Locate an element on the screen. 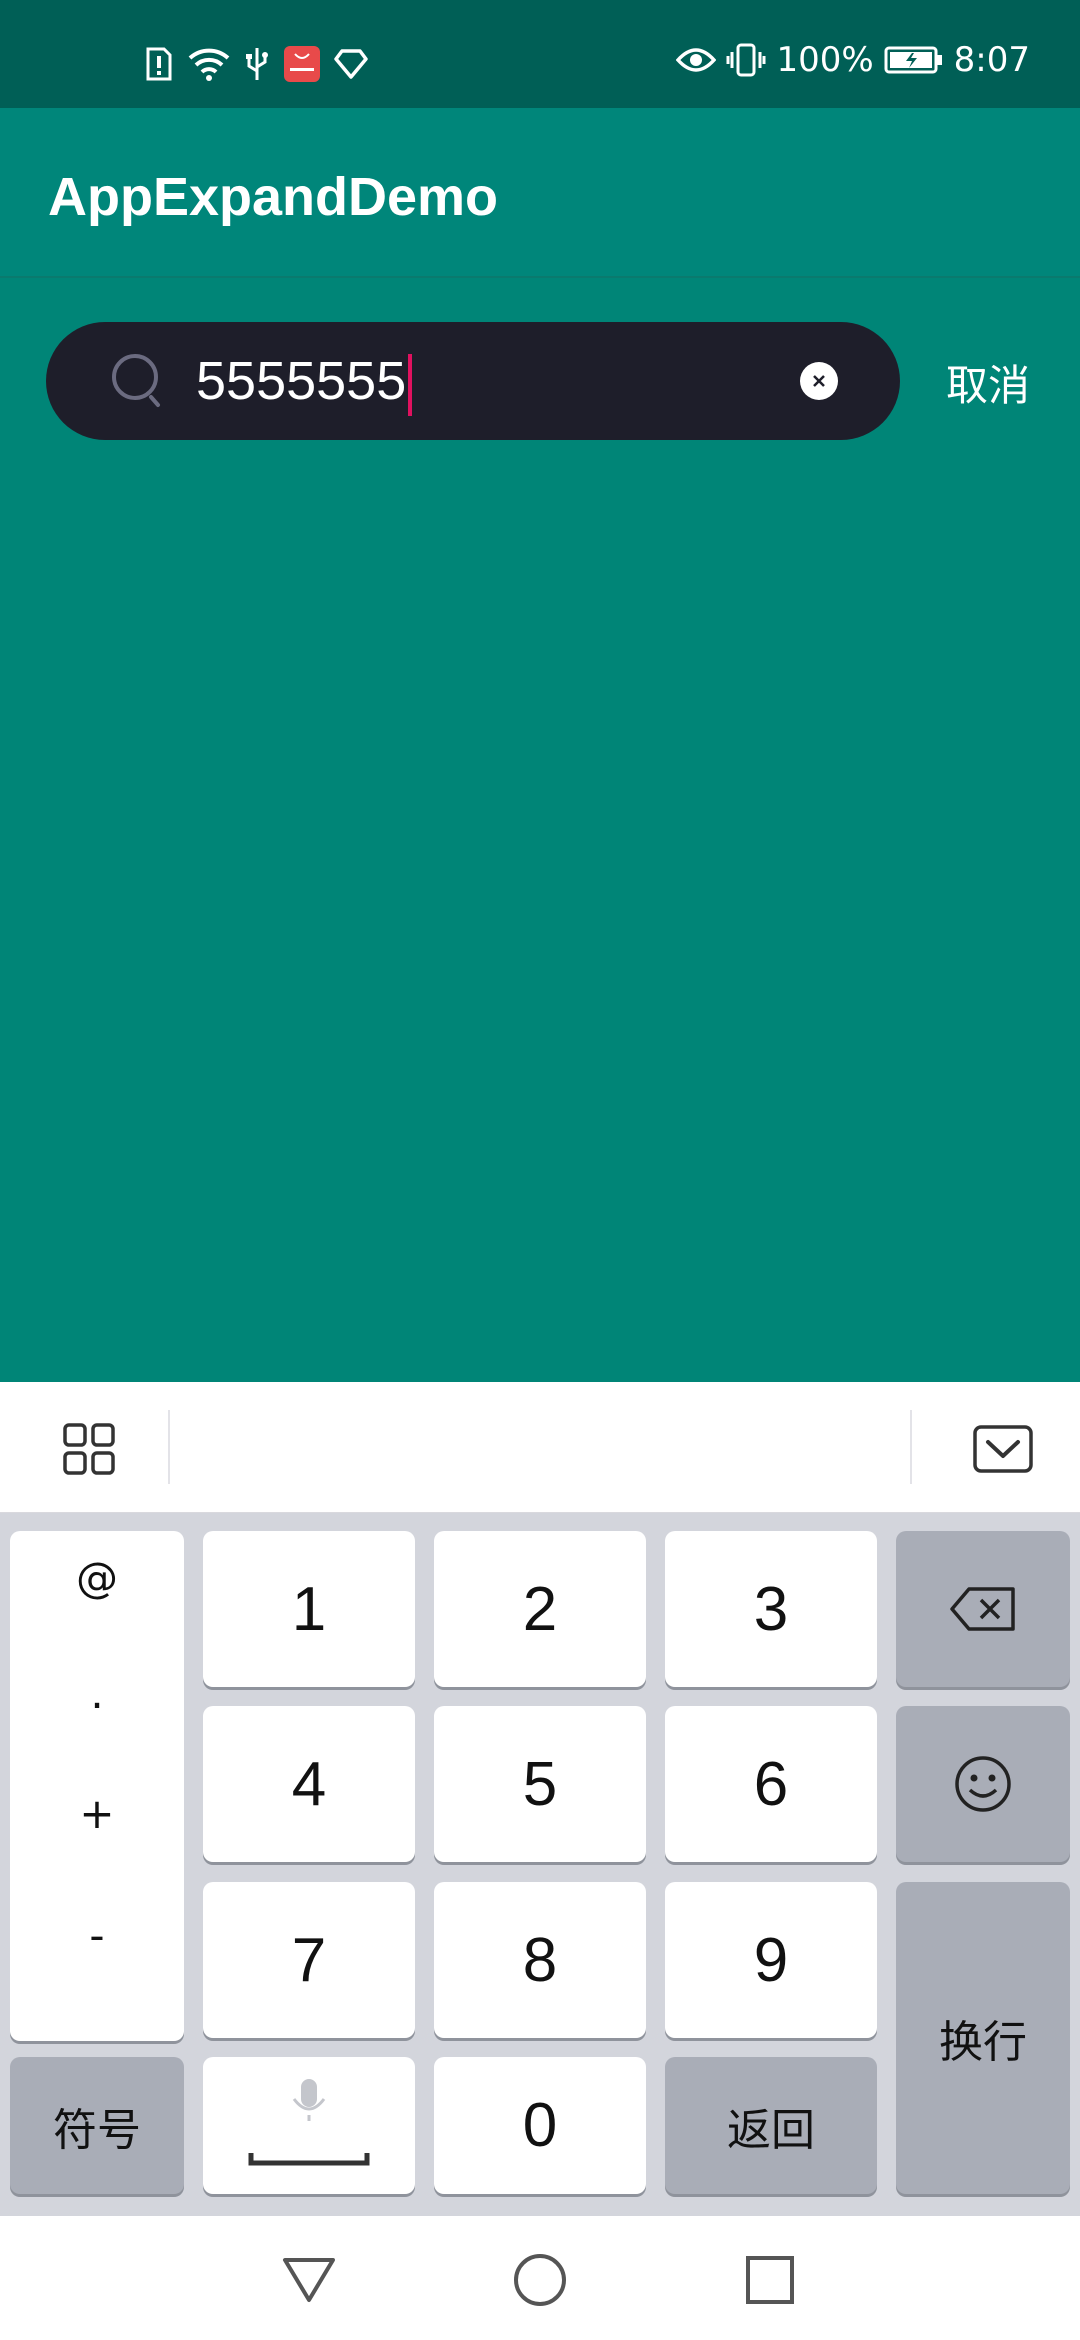  key-2: 2 is located at coordinates (540, 1609).